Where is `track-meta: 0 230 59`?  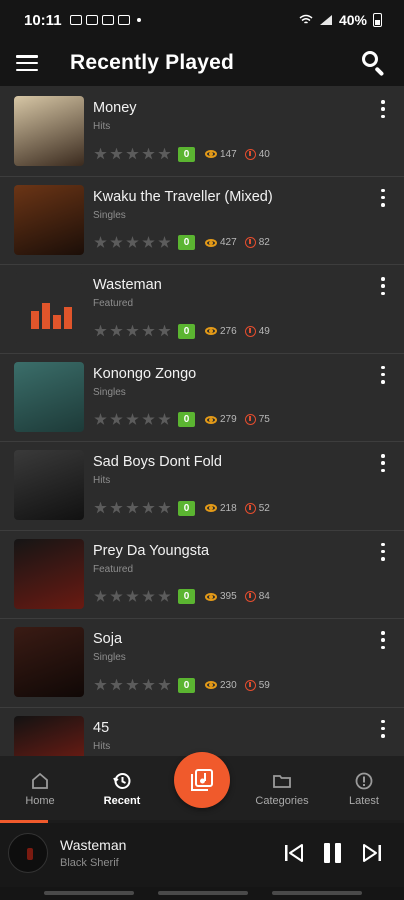
track-meta: 0 230 59 is located at coordinates (182, 685).